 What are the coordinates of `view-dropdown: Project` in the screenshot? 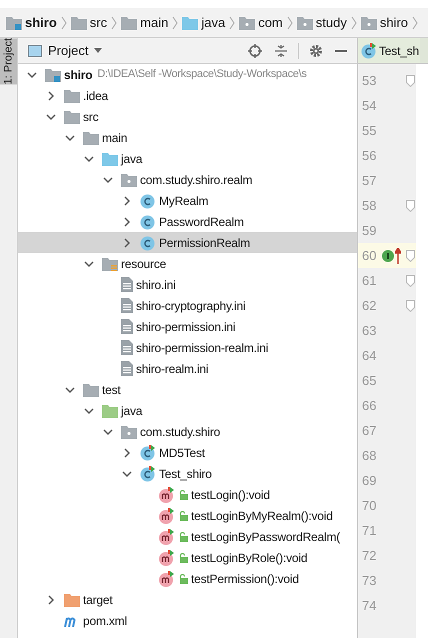 It's located at (75, 50).